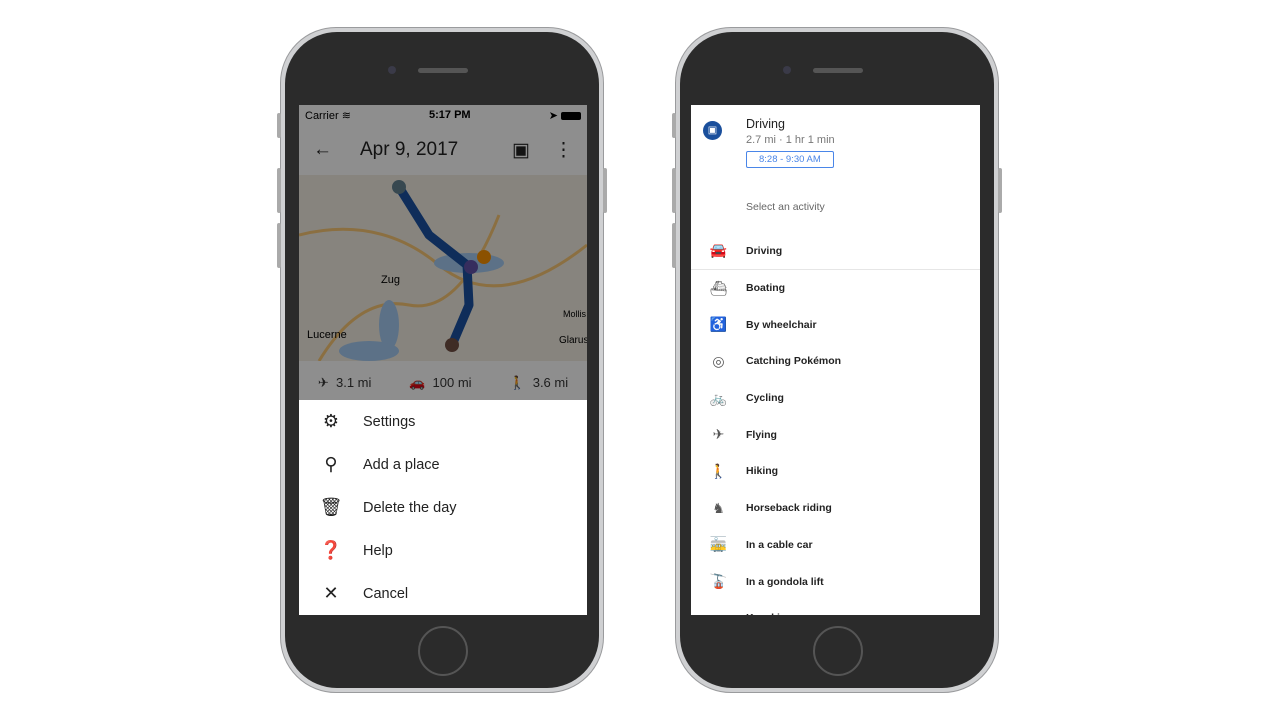 The image size is (1280, 720). What do you see at coordinates (835, 398) in the screenshot?
I see `activity-item: 🚲 Cycling` at bounding box center [835, 398].